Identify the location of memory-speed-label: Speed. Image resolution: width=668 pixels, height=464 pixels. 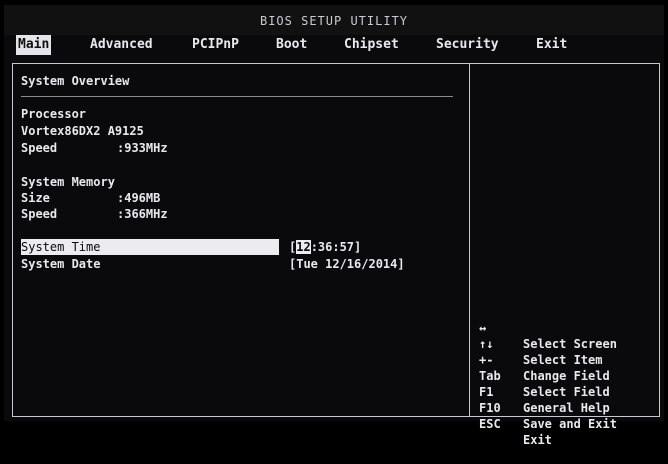
(39, 214).